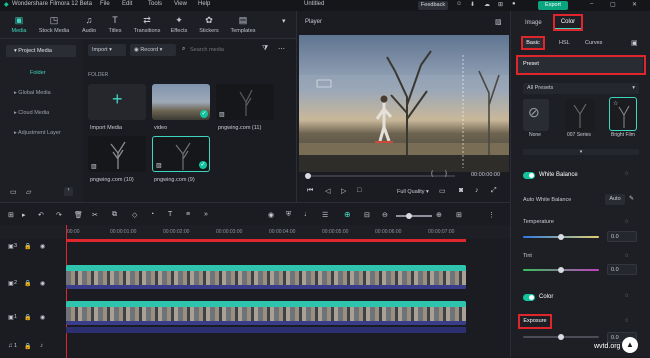 Image resolution: width=650 pixels, height=358 pixels. What do you see at coordinates (310, 191) in the screenshot?
I see `prev-frame-icon: ⏮` at bounding box center [310, 191].